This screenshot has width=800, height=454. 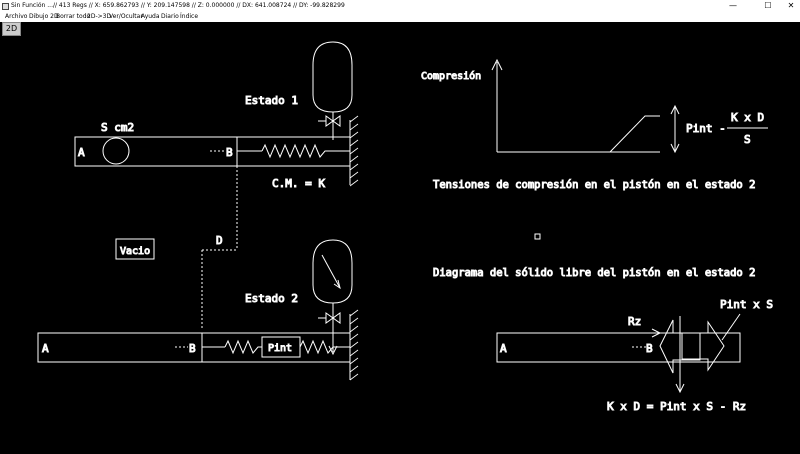 I want to click on a-top-label: A, so click(x=81, y=152).